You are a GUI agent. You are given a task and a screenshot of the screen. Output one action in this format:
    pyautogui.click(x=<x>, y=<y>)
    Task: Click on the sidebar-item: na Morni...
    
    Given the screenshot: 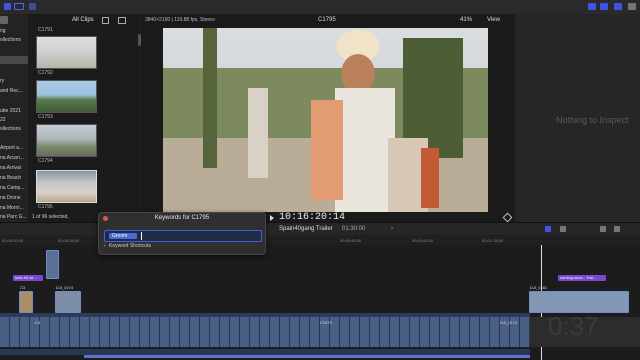 What is the action you would take?
    pyautogui.click(x=14, y=208)
    